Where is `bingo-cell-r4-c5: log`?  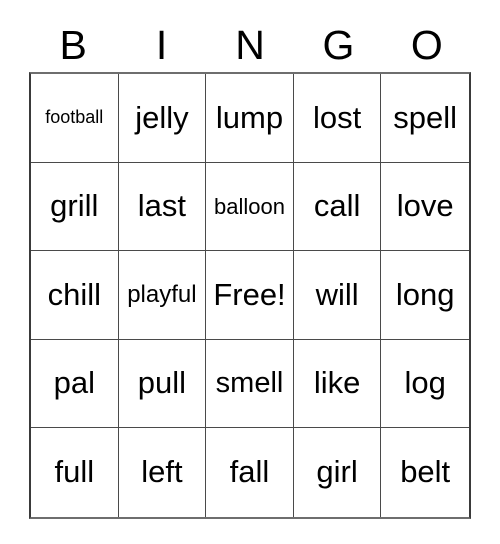
bingo-cell-r4-c5: log is located at coordinates (425, 384).